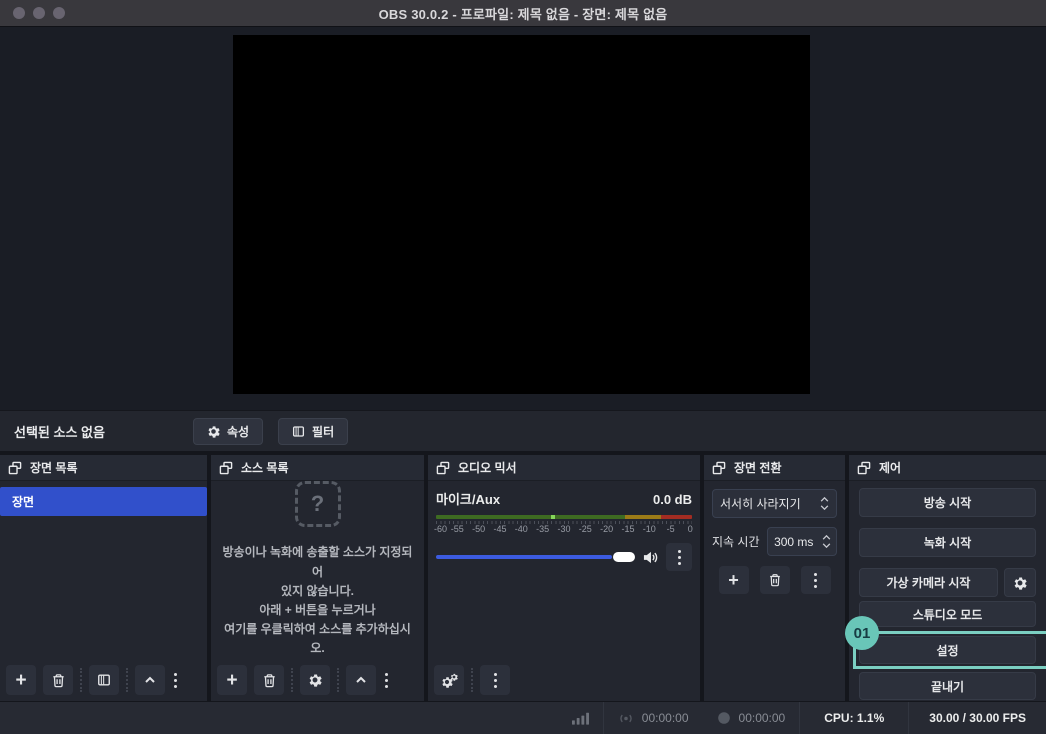  What do you see at coordinates (59, 432) in the screenshot?
I see `no-source-label: 선택된 소스 없음` at bounding box center [59, 432].